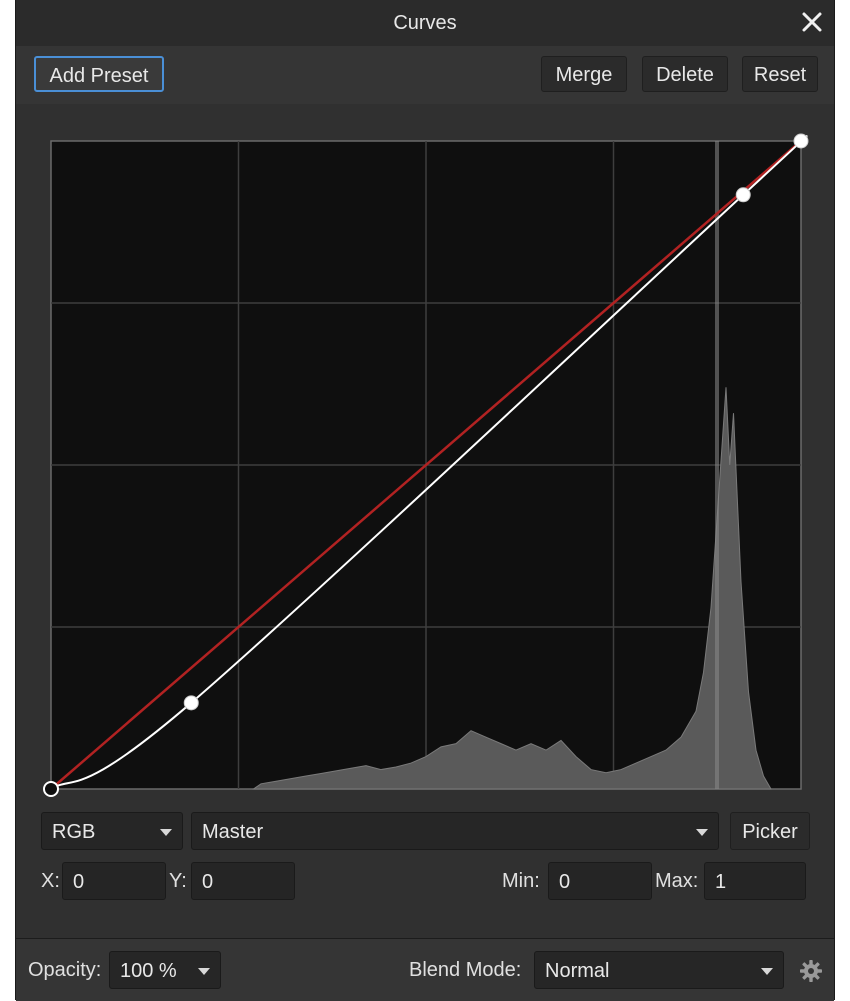 Image resolution: width=850 pixels, height=1001 pixels. What do you see at coordinates (600, 881) in the screenshot?
I see `min-input: 0` at bounding box center [600, 881].